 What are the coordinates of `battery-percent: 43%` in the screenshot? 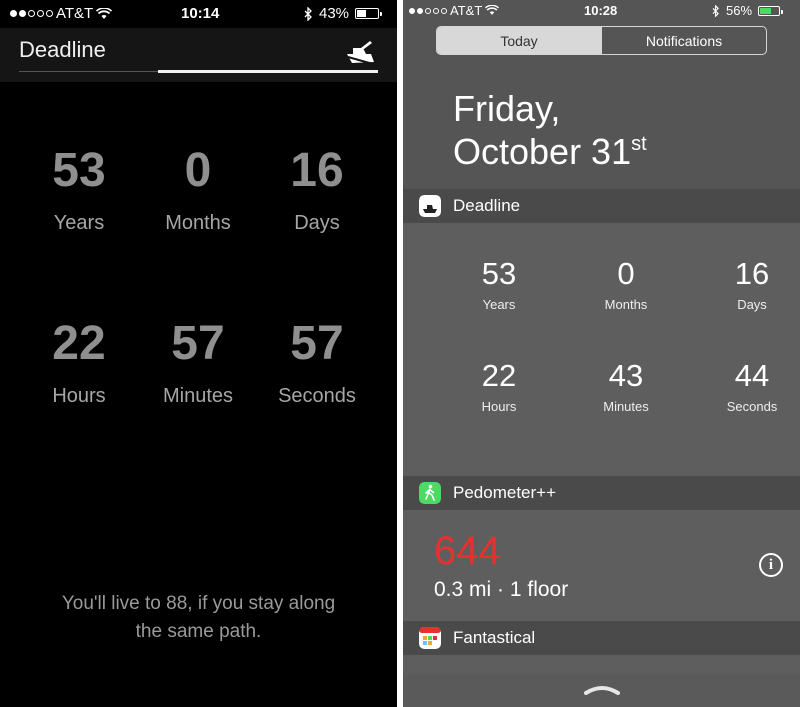 It's located at (334, 13).